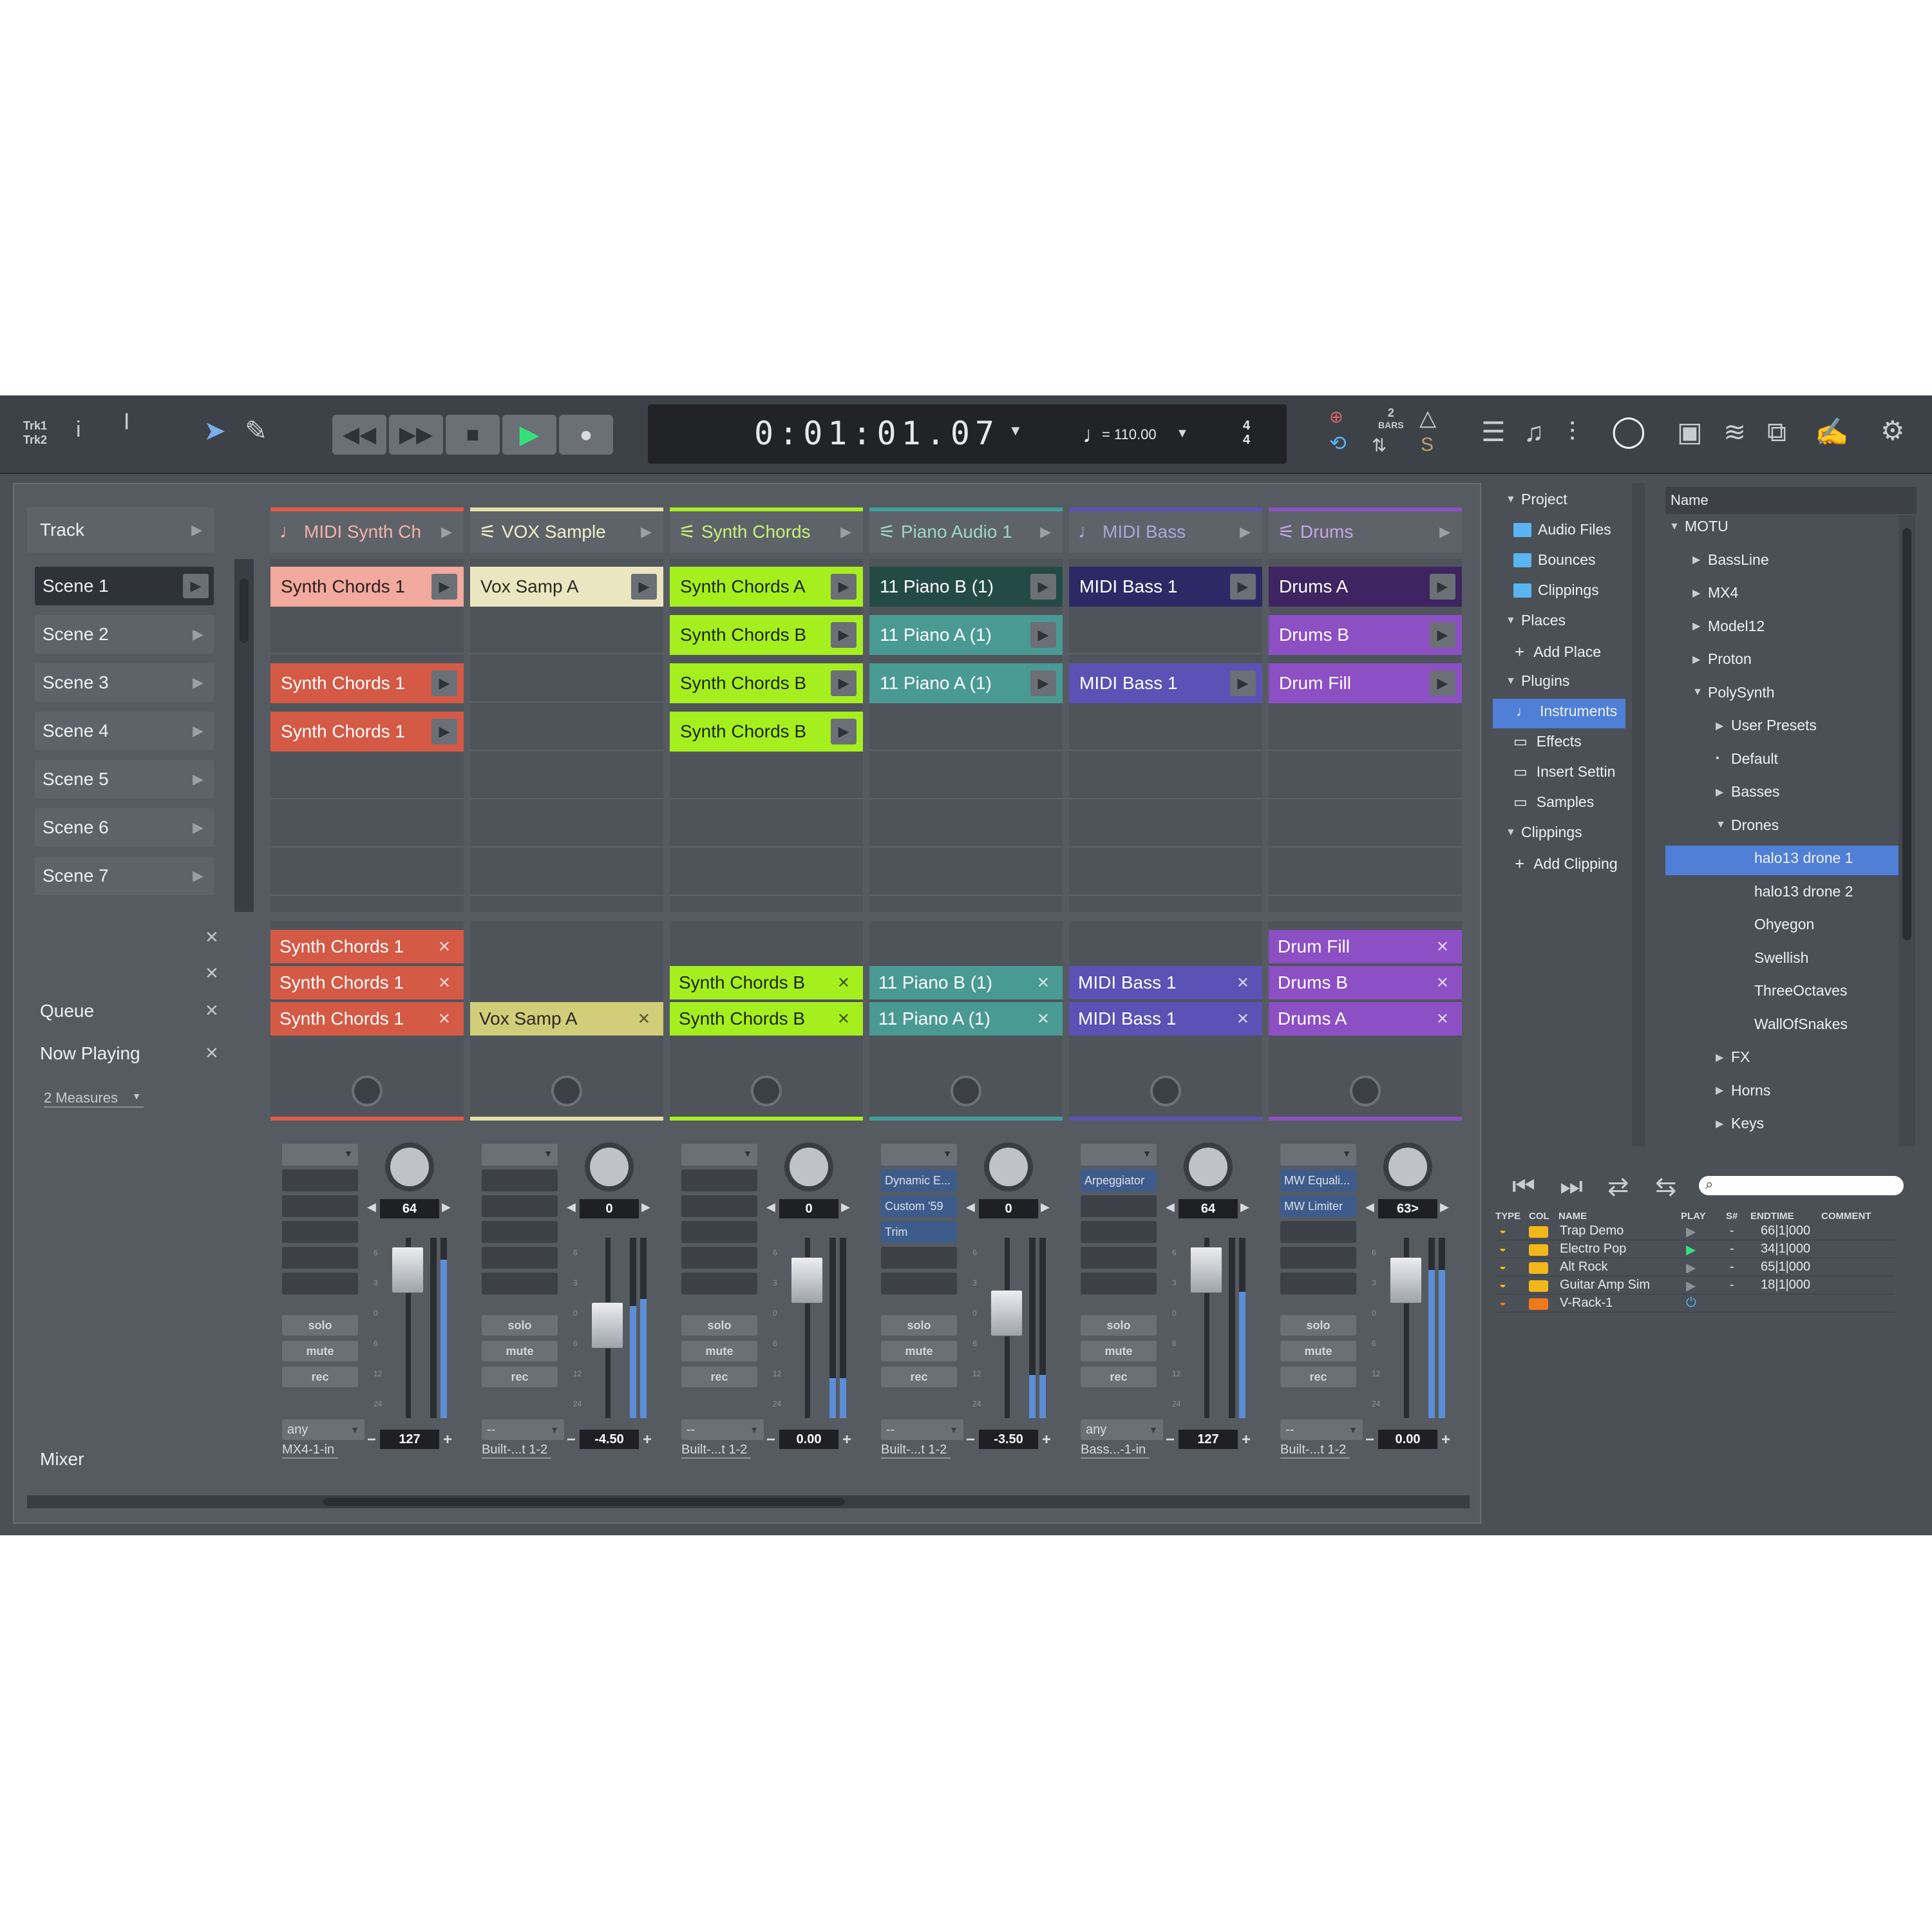  What do you see at coordinates (1119, 1180) in the screenshot?
I see `insert-slot: Arpeggiator` at bounding box center [1119, 1180].